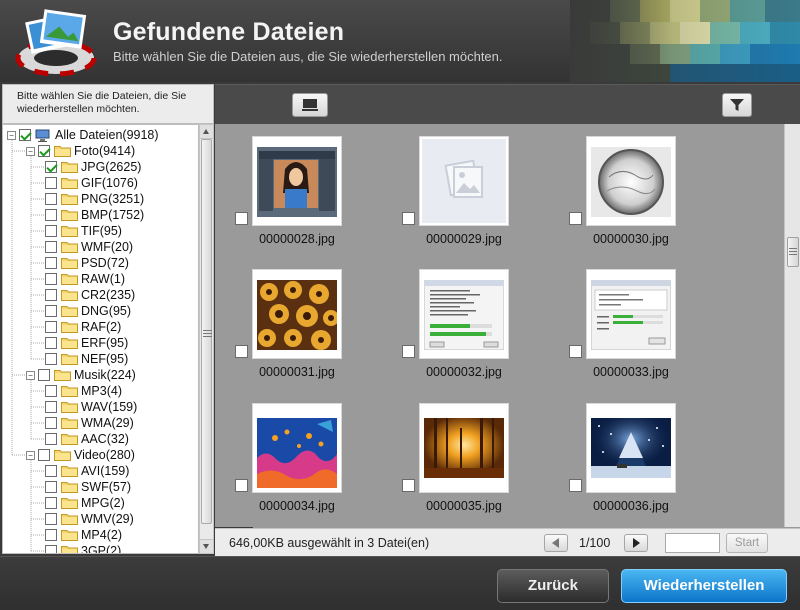 This screenshot has height=610, width=800. Describe the element at coordinates (43, 135) in the screenshot. I see `computer-icon` at that location.